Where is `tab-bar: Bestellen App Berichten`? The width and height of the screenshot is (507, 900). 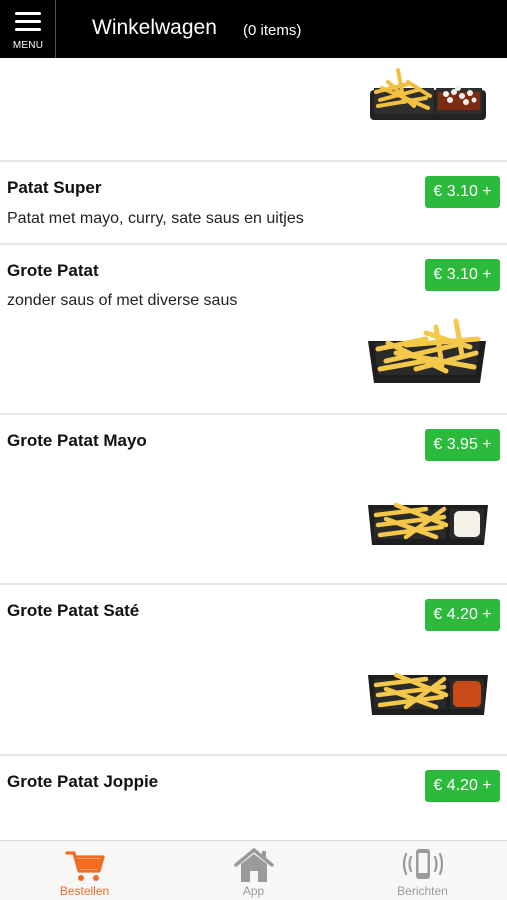
tab-bar: Bestellen App Berichten is located at coordinates (253, 870).